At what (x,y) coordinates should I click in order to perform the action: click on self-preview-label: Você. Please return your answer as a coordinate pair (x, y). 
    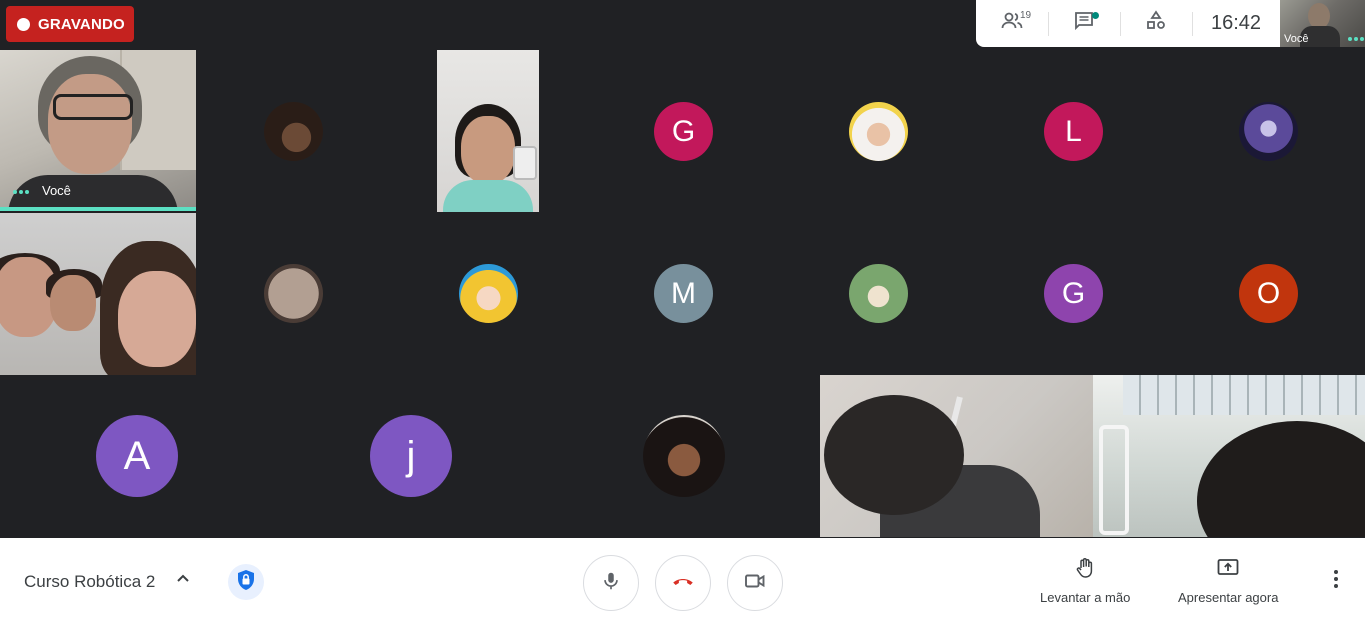
    Looking at the image, I should click on (1296, 39).